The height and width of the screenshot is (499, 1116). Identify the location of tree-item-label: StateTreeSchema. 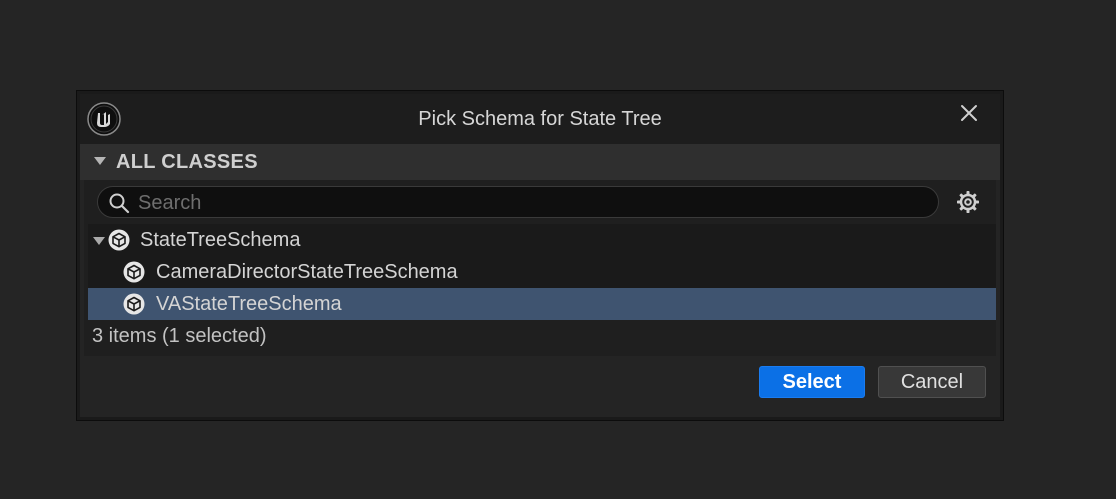
(220, 240).